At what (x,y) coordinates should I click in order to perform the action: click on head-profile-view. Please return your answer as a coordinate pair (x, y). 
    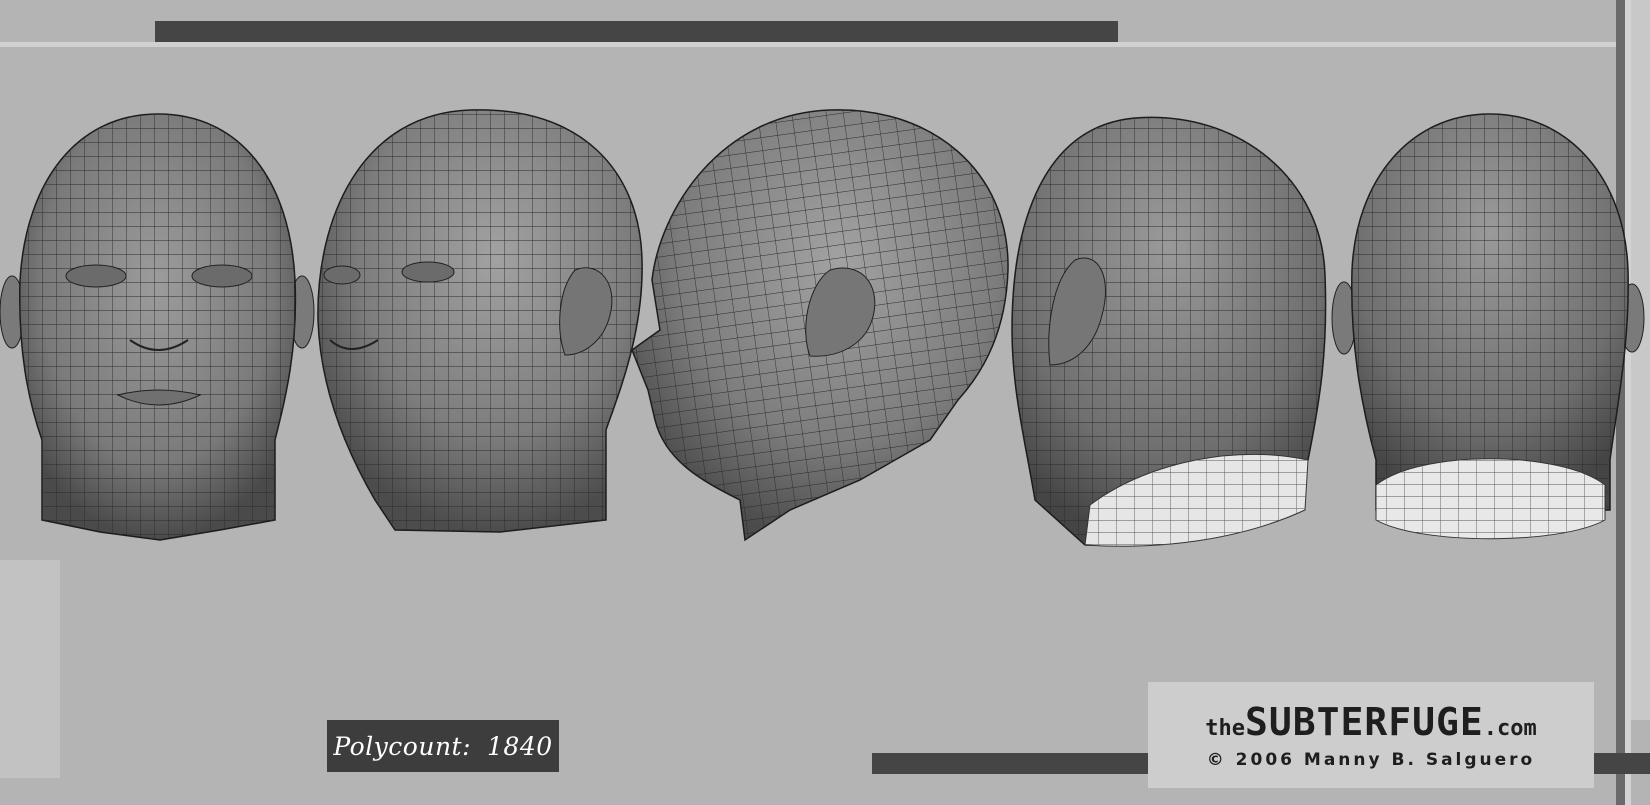
    Looking at the image, I should click on (820, 325).